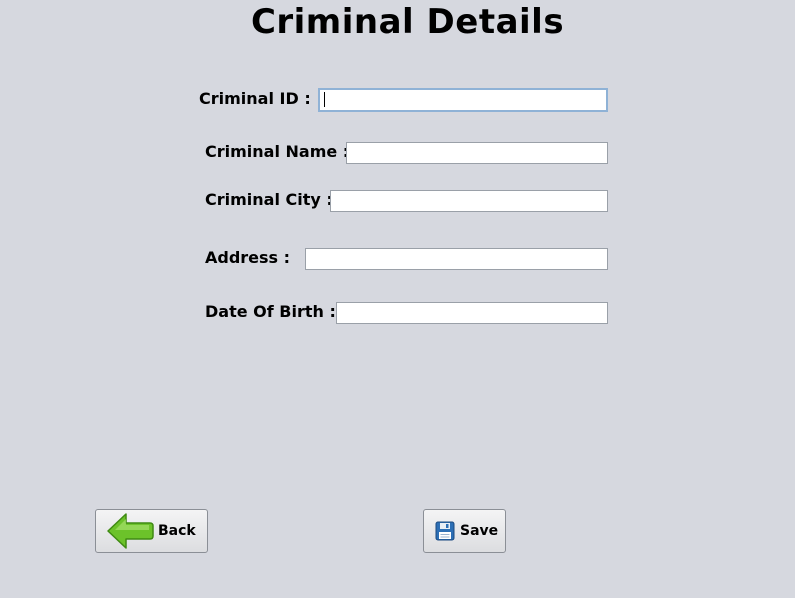 The width and height of the screenshot is (795, 598). What do you see at coordinates (255, 98) in the screenshot?
I see `criminal-id-label: Criminal ID :` at bounding box center [255, 98].